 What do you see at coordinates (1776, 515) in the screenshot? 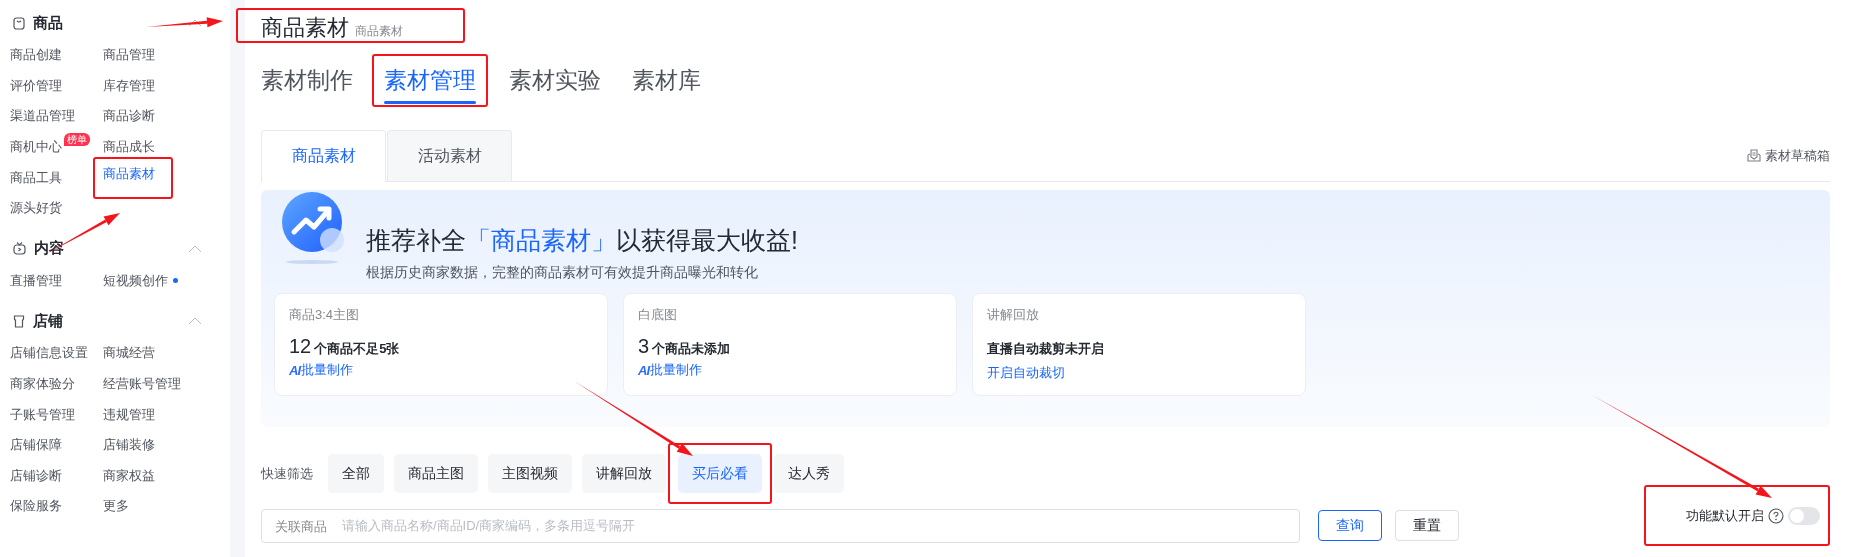
I see `help-icon` at bounding box center [1776, 515].